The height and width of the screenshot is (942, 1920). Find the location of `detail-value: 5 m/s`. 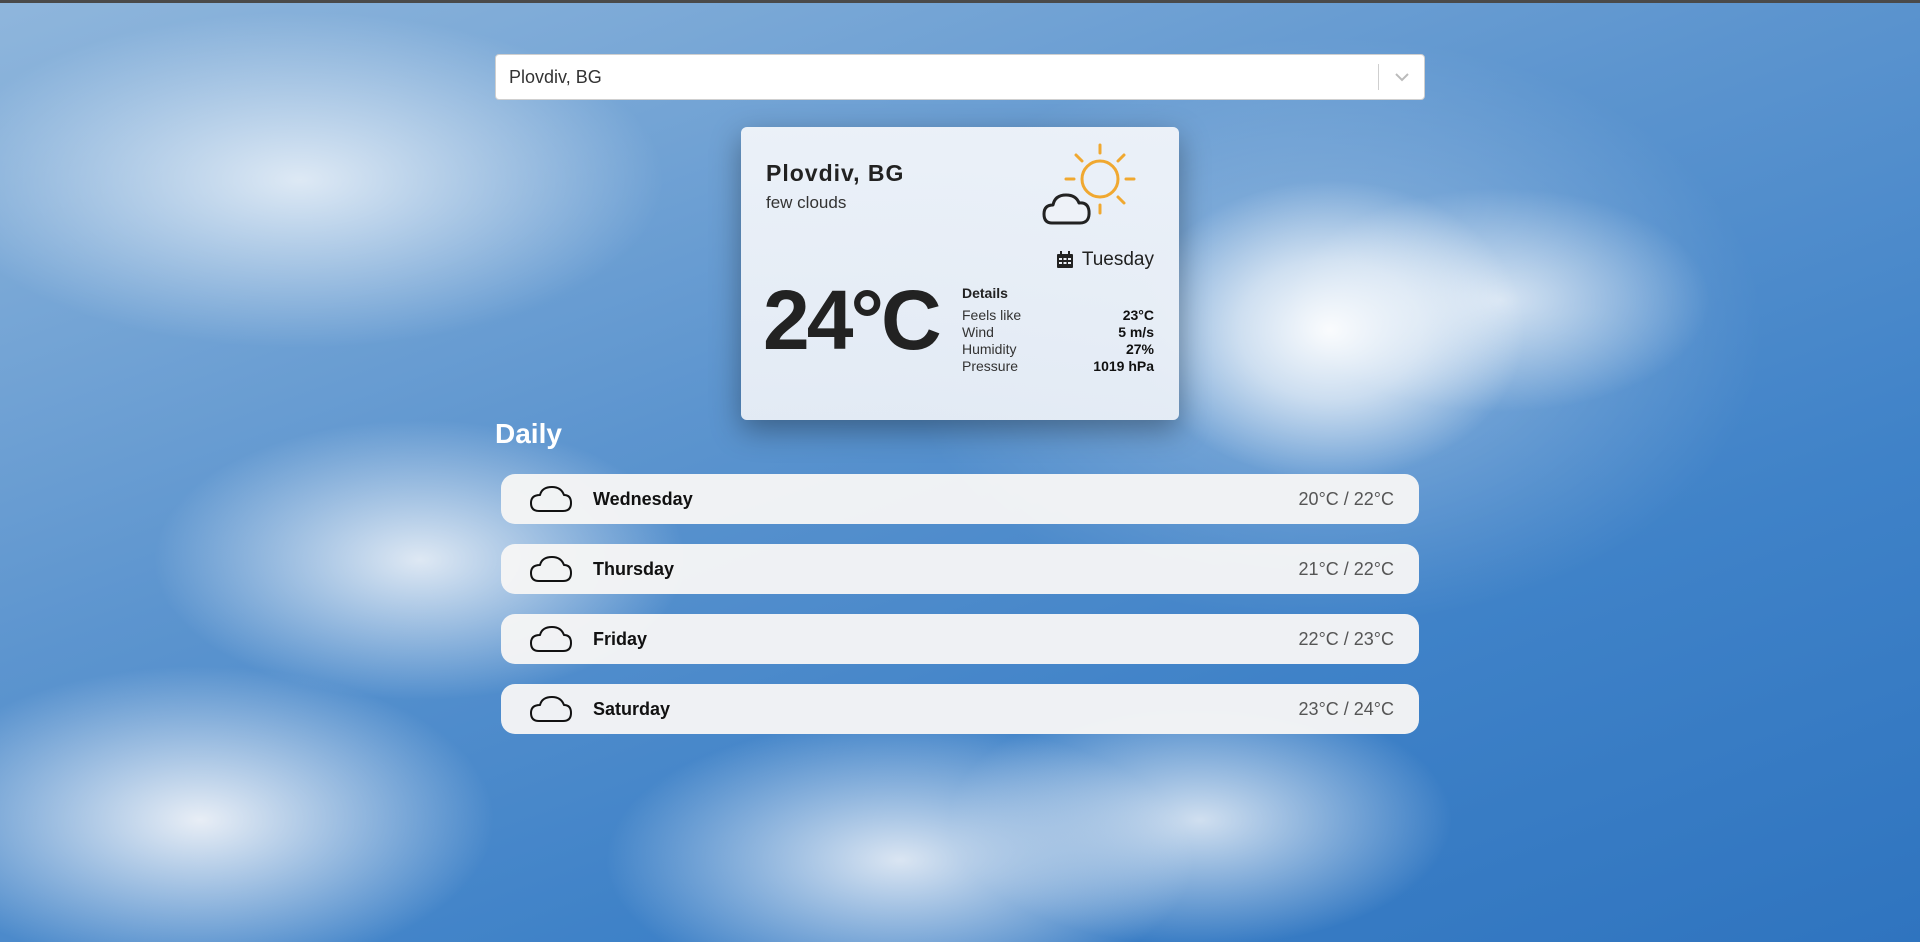

detail-value: 5 m/s is located at coordinates (1136, 332).